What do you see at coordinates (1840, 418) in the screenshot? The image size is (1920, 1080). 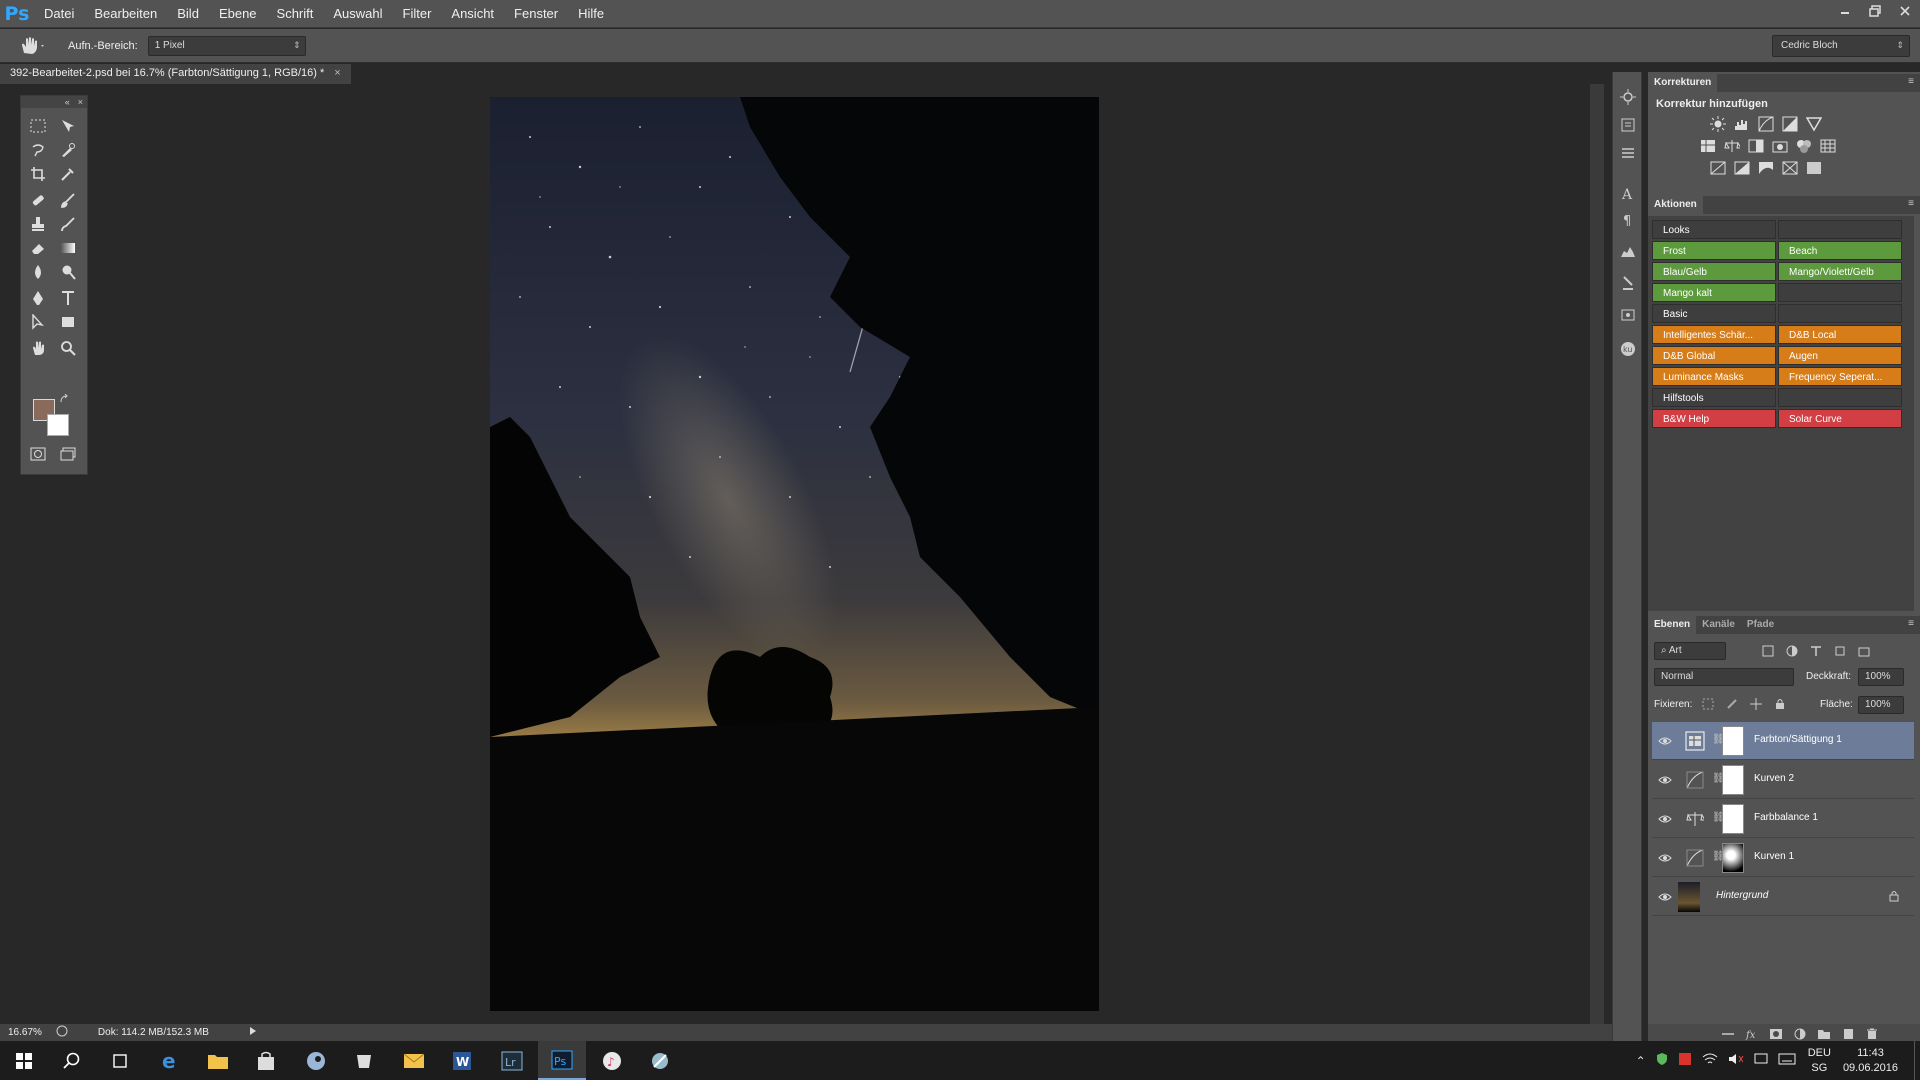 I see `action-button: Solar Curve` at bounding box center [1840, 418].